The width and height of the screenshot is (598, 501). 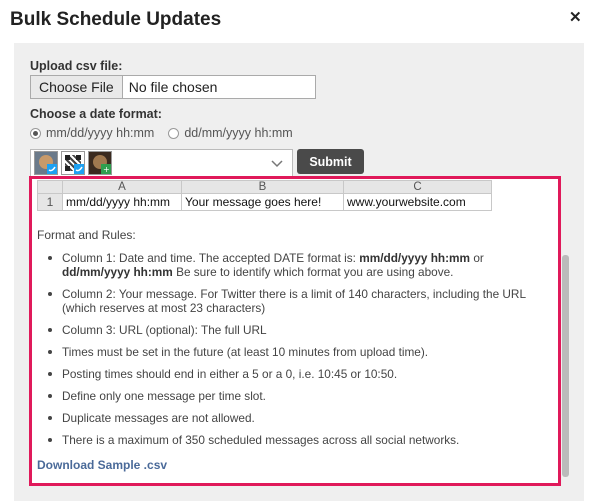 What do you see at coordinates (96, 114) in the screenshot?
I see `date-format-label: Choose a date format:` at bounding box center [96, 114].